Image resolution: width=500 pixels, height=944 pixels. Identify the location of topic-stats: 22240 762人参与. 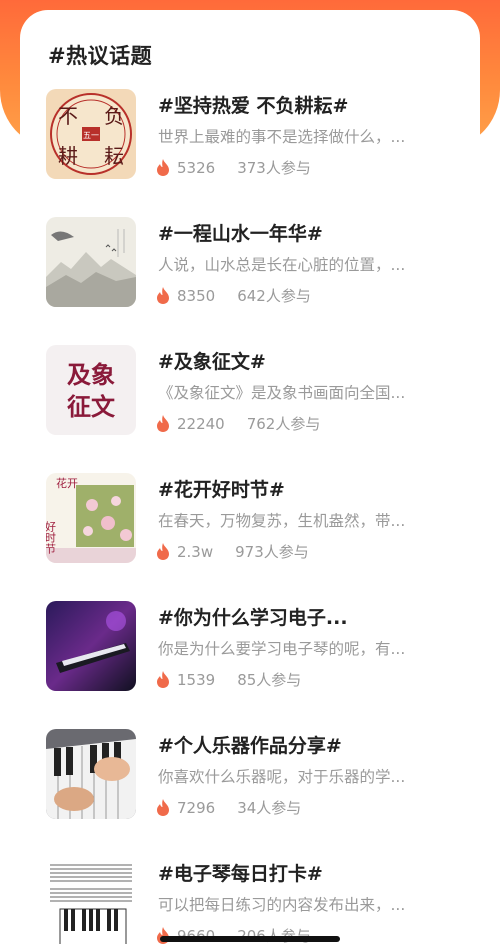
(238, 423).